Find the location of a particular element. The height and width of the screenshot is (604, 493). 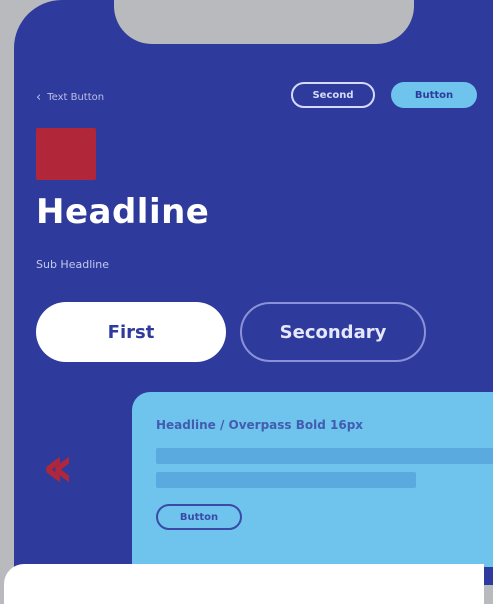

double-chevron-left-icon: ‹‹ is located at coordinates (58, 468).